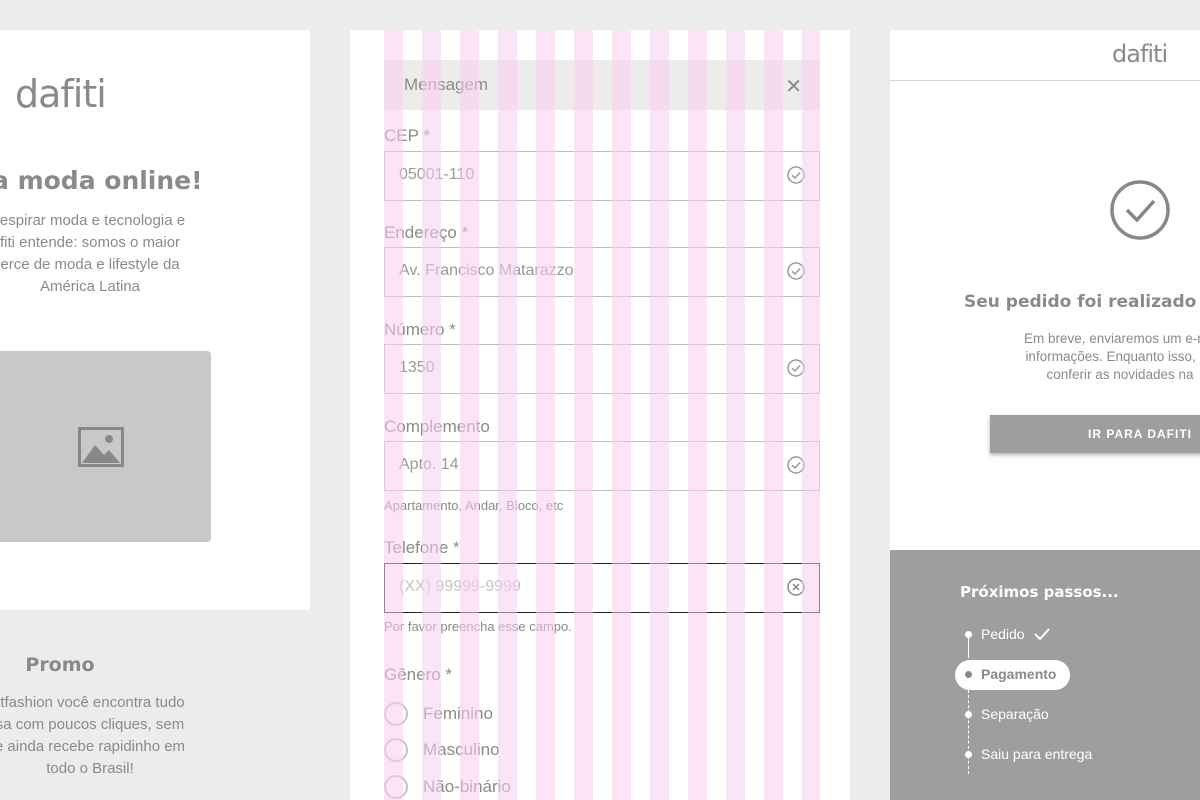 The image size is (1200, 800). Describe the element at coordinates (474, 505) in the screenshot. I see `complemento-help: Apartamento, Andar, Bloco, etc` at that location.